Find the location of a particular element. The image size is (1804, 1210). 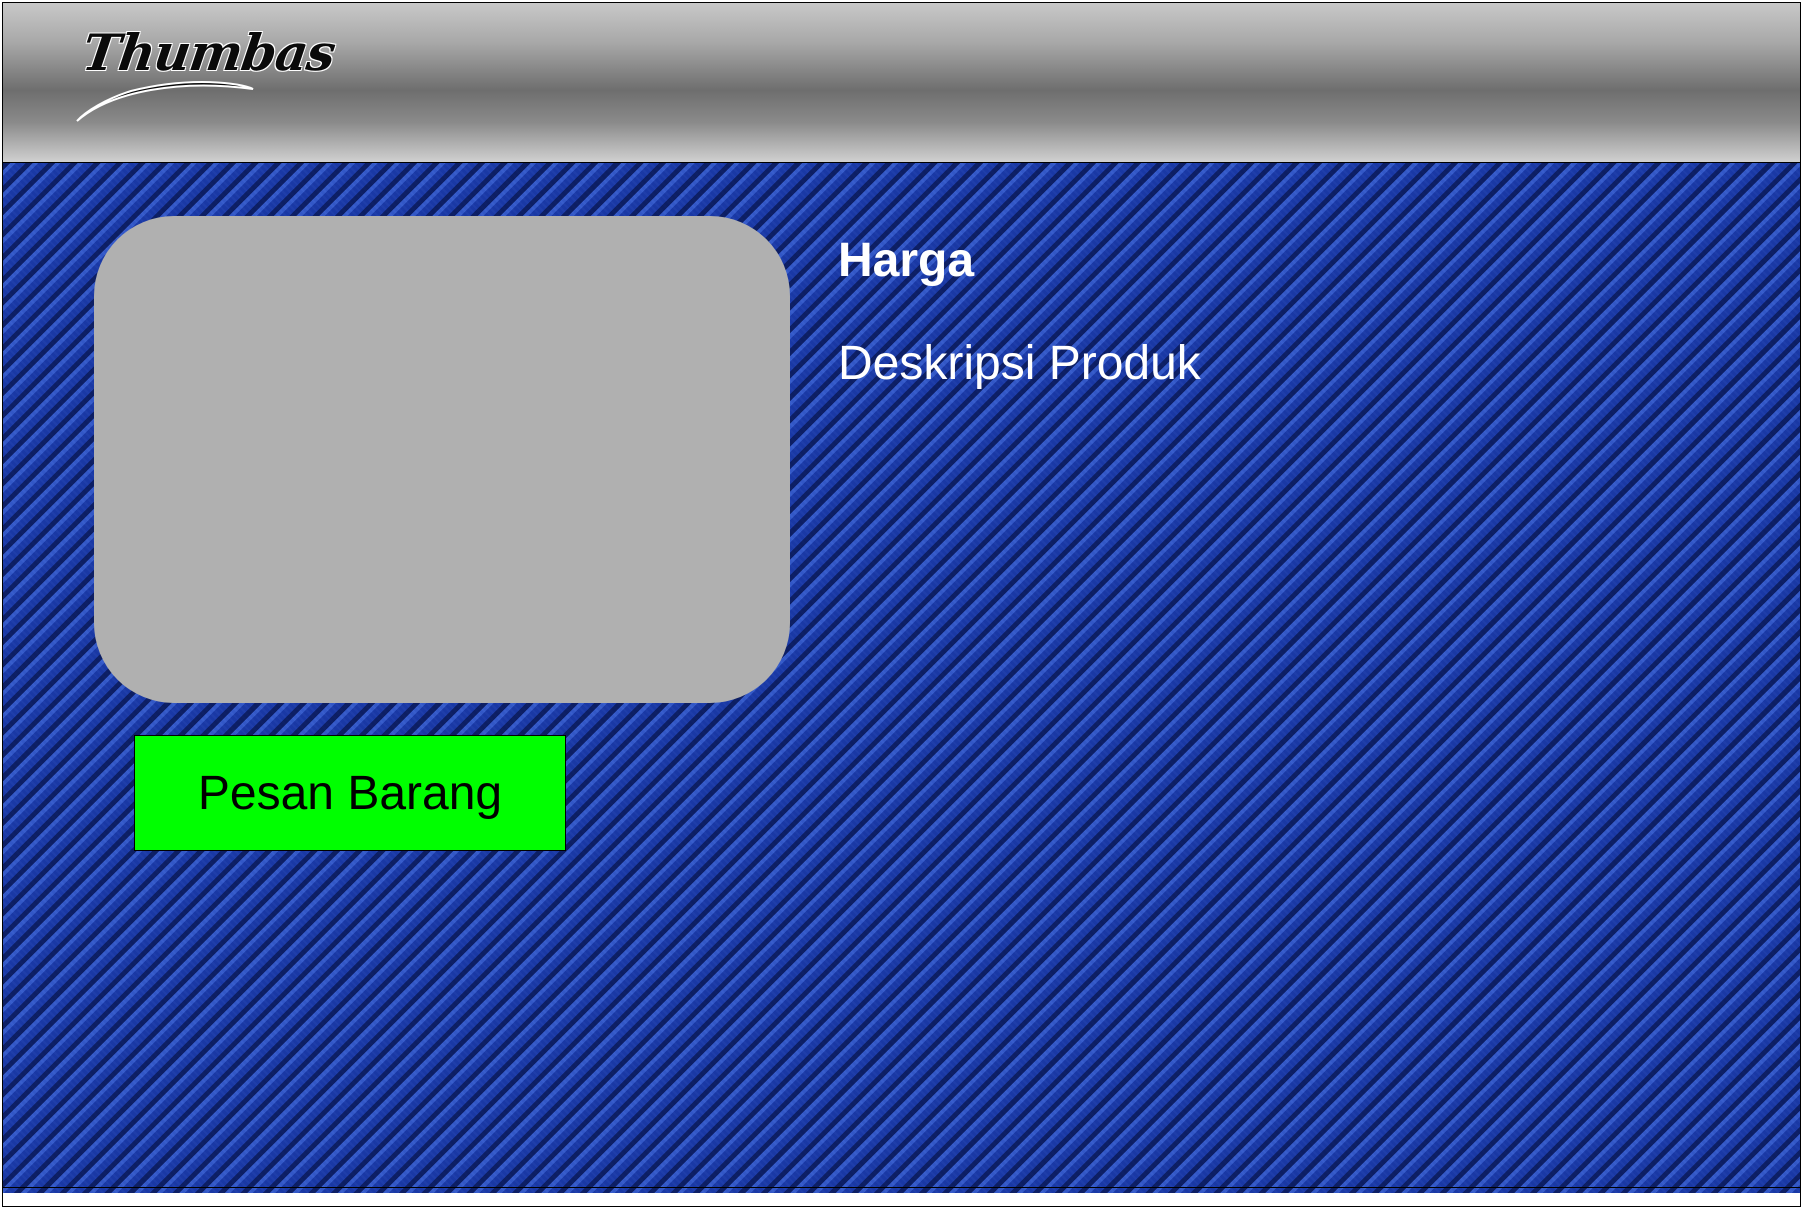

product-description: Deskripsi Produk is located at coordinates (1019, 363).